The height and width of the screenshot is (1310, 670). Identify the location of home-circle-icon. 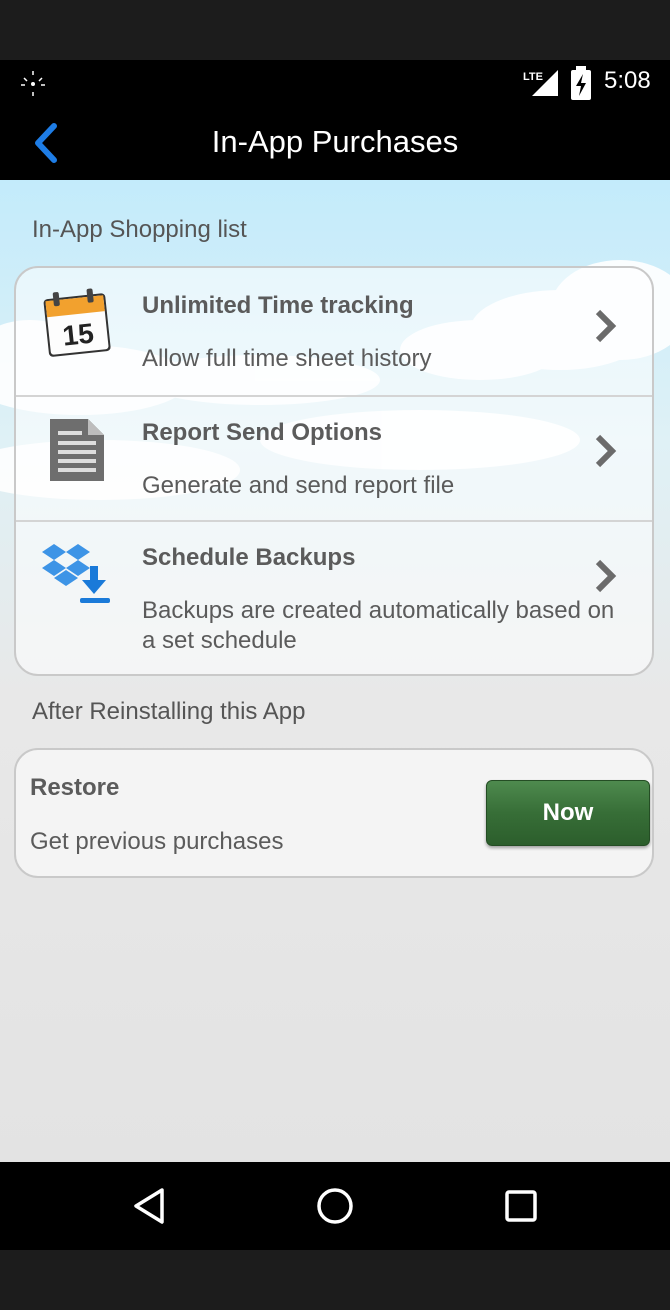
(335, 1206).